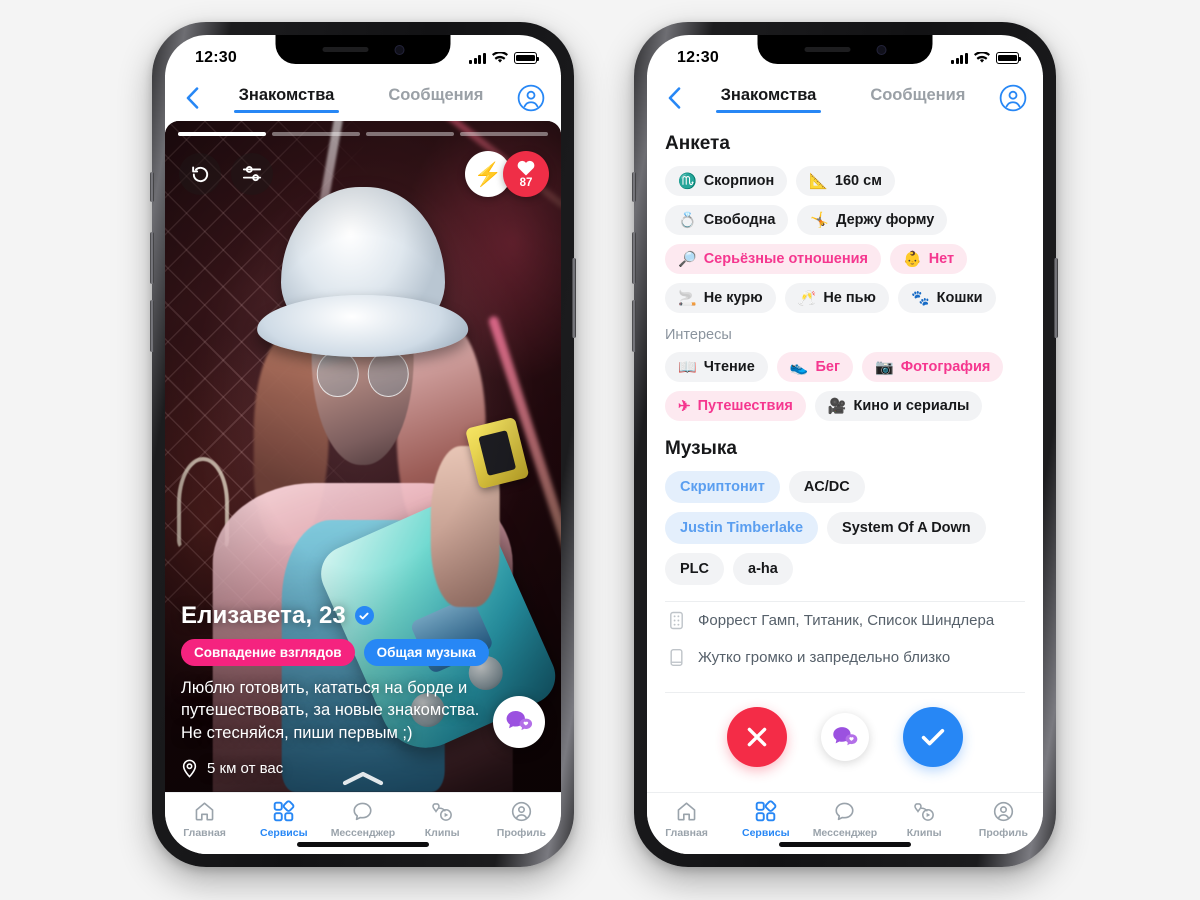  I want to click on tag-fitness: 🤸 Держу форму, so click(872, 220).